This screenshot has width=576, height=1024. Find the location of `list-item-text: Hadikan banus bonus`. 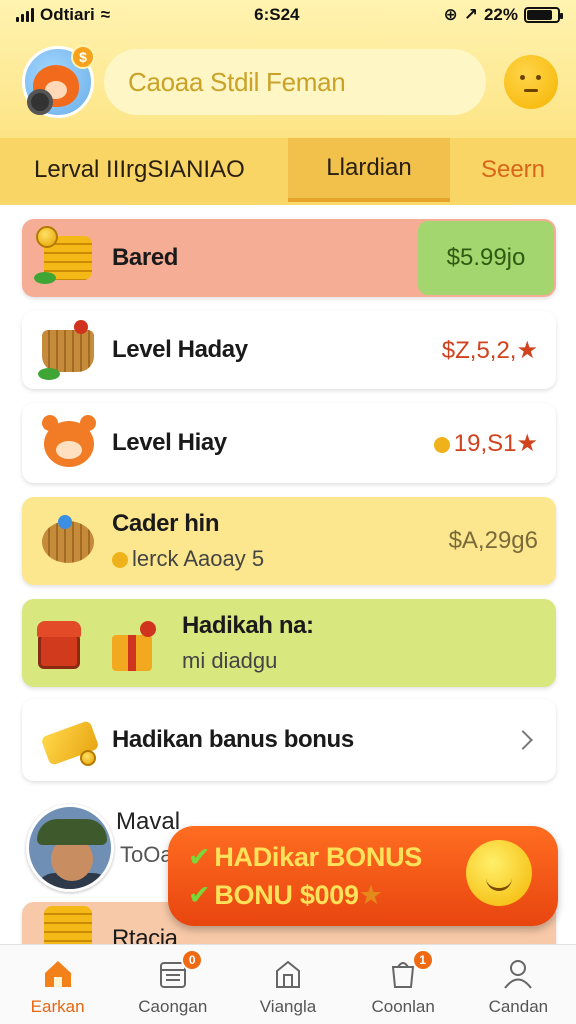

list-item-text: Hadikan banus bonus is located at coordinates (314, 740).